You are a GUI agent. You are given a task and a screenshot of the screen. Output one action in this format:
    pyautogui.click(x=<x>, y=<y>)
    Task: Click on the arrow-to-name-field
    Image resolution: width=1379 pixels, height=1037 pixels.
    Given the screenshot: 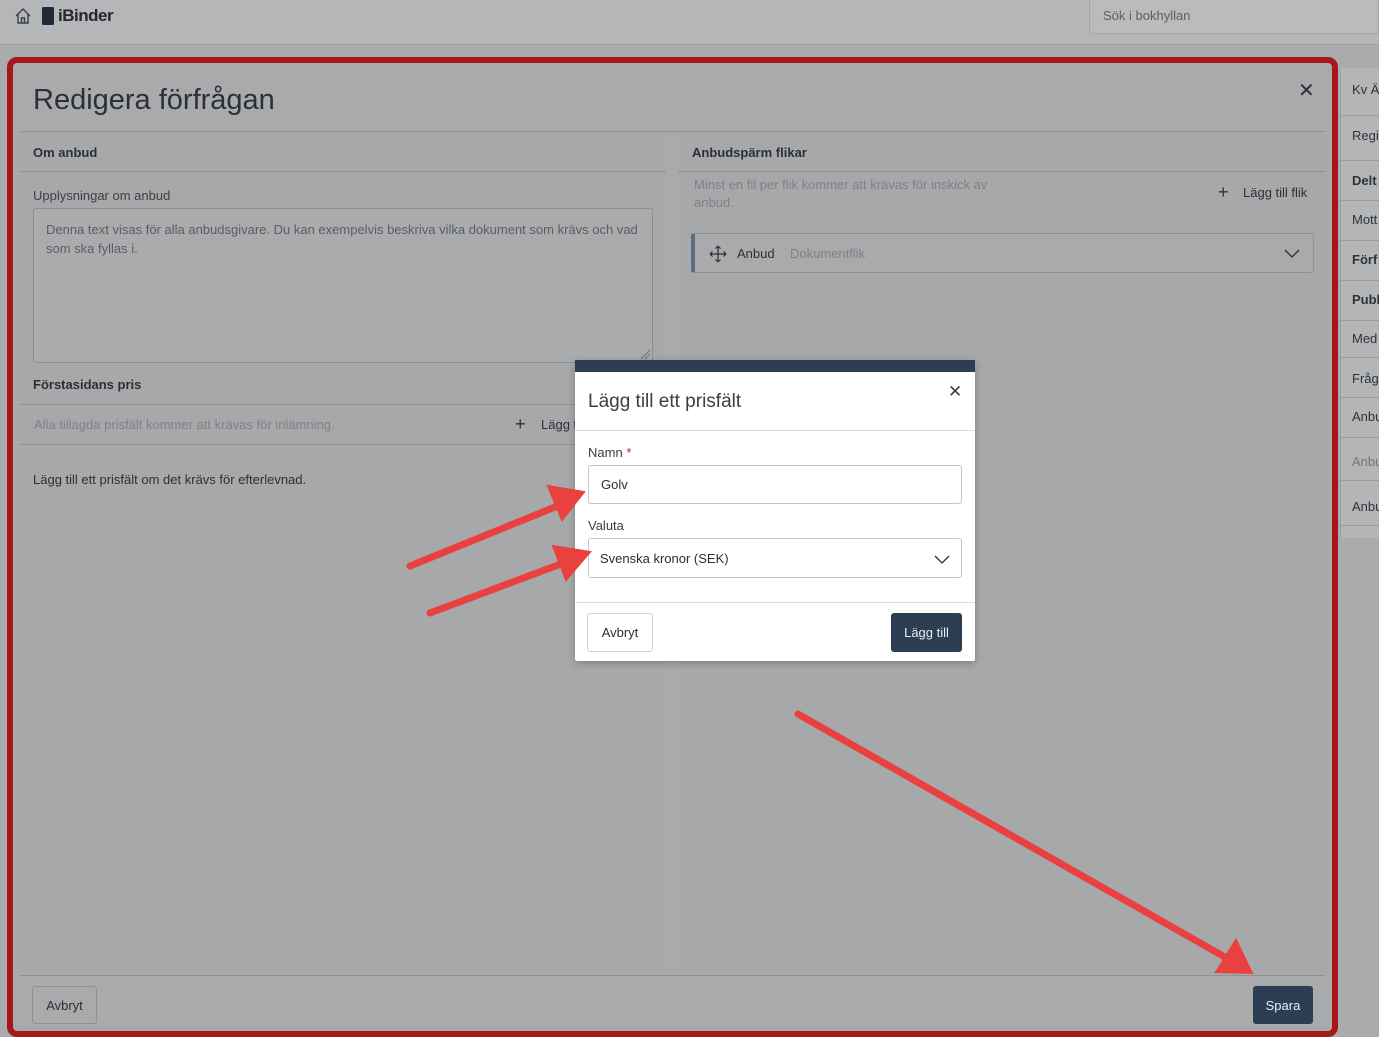 What is the action you would take?
    pyautogui.click(x=485, y=535)
    